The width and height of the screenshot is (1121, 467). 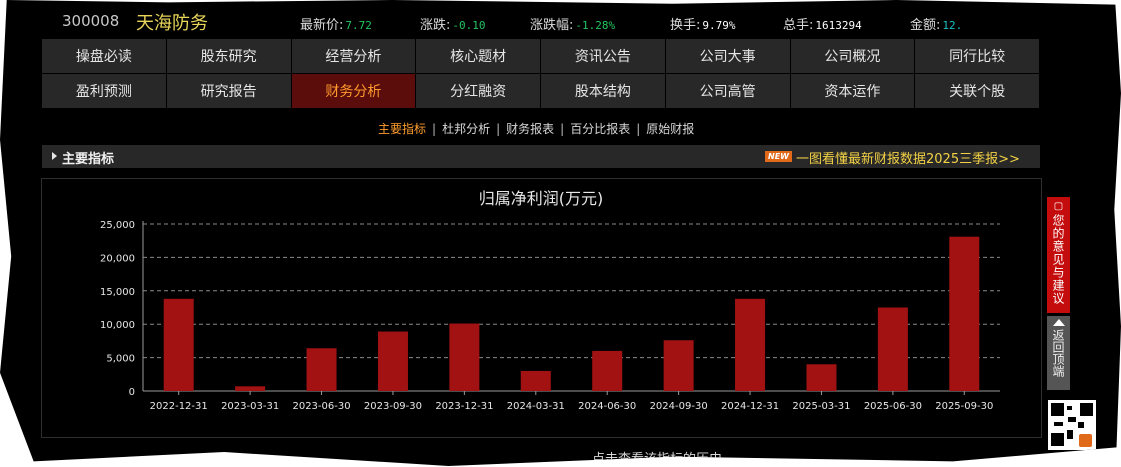 What do you see at coordinates (964, 406) in the screenshot?
I see `x-tick-label: 2025-09-30` at bounding box center [964, 406].